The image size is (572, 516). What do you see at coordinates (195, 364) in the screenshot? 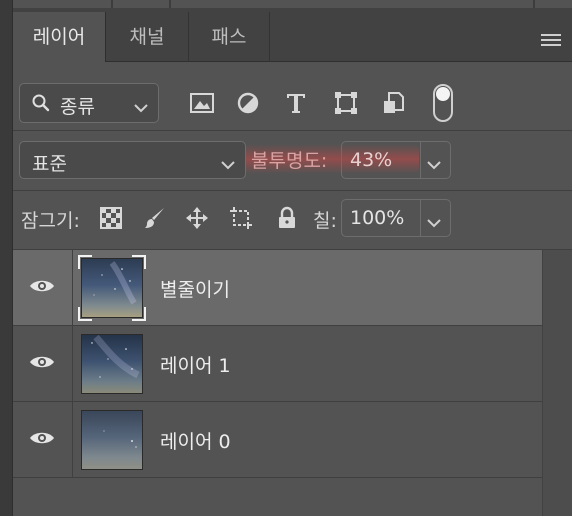
I see `layer-name: 레이어 1` at bounding box center [195, 364].